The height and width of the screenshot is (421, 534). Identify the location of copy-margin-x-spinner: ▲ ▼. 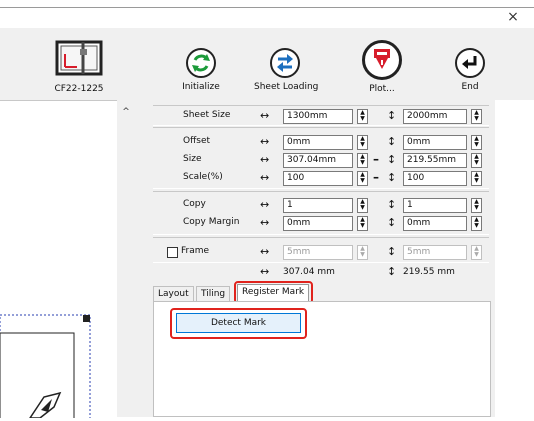
(362, 223).